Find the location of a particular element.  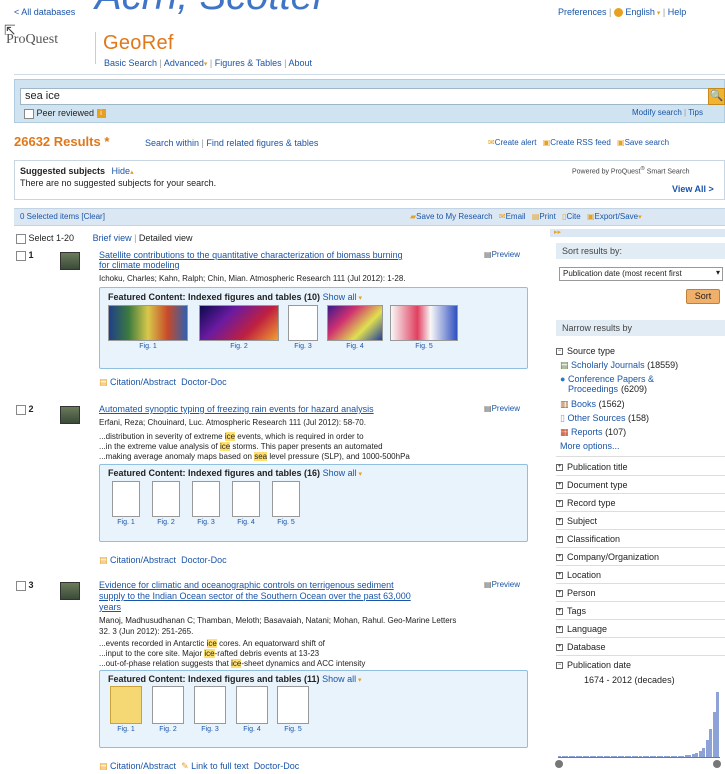

facet-language: + Language is located at coordinates (581, 629).